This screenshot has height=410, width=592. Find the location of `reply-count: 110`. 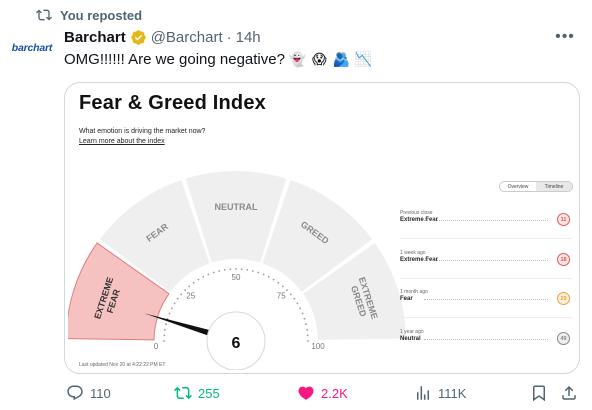

reply-count: 110 is located at coordinates (100, 393).